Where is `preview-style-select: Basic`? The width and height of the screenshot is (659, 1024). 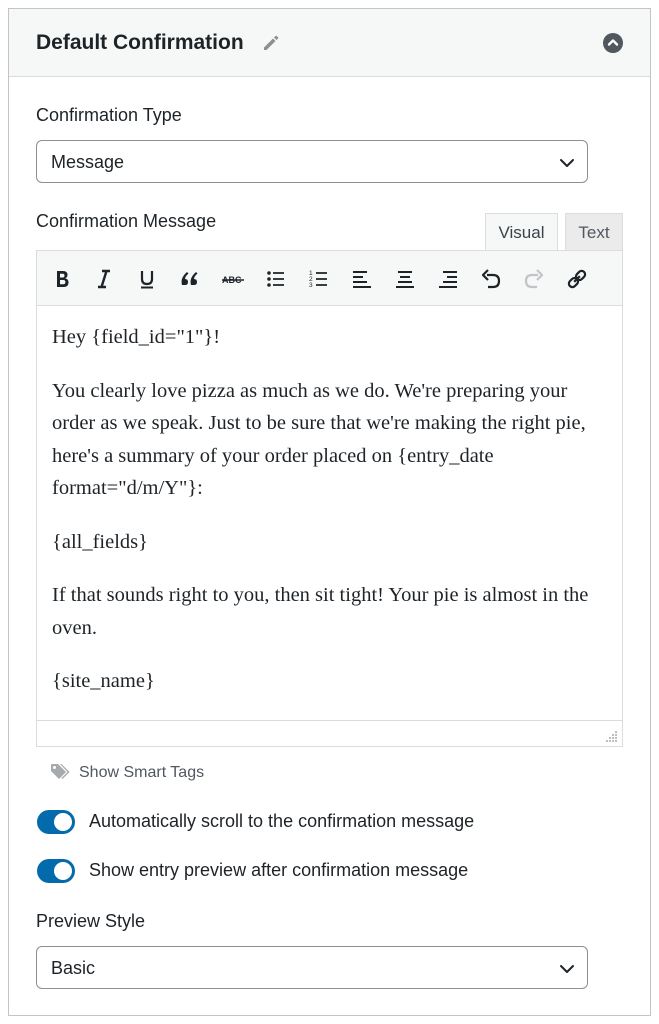 preview-style-select: Basic is located at coordinates (312, 967).